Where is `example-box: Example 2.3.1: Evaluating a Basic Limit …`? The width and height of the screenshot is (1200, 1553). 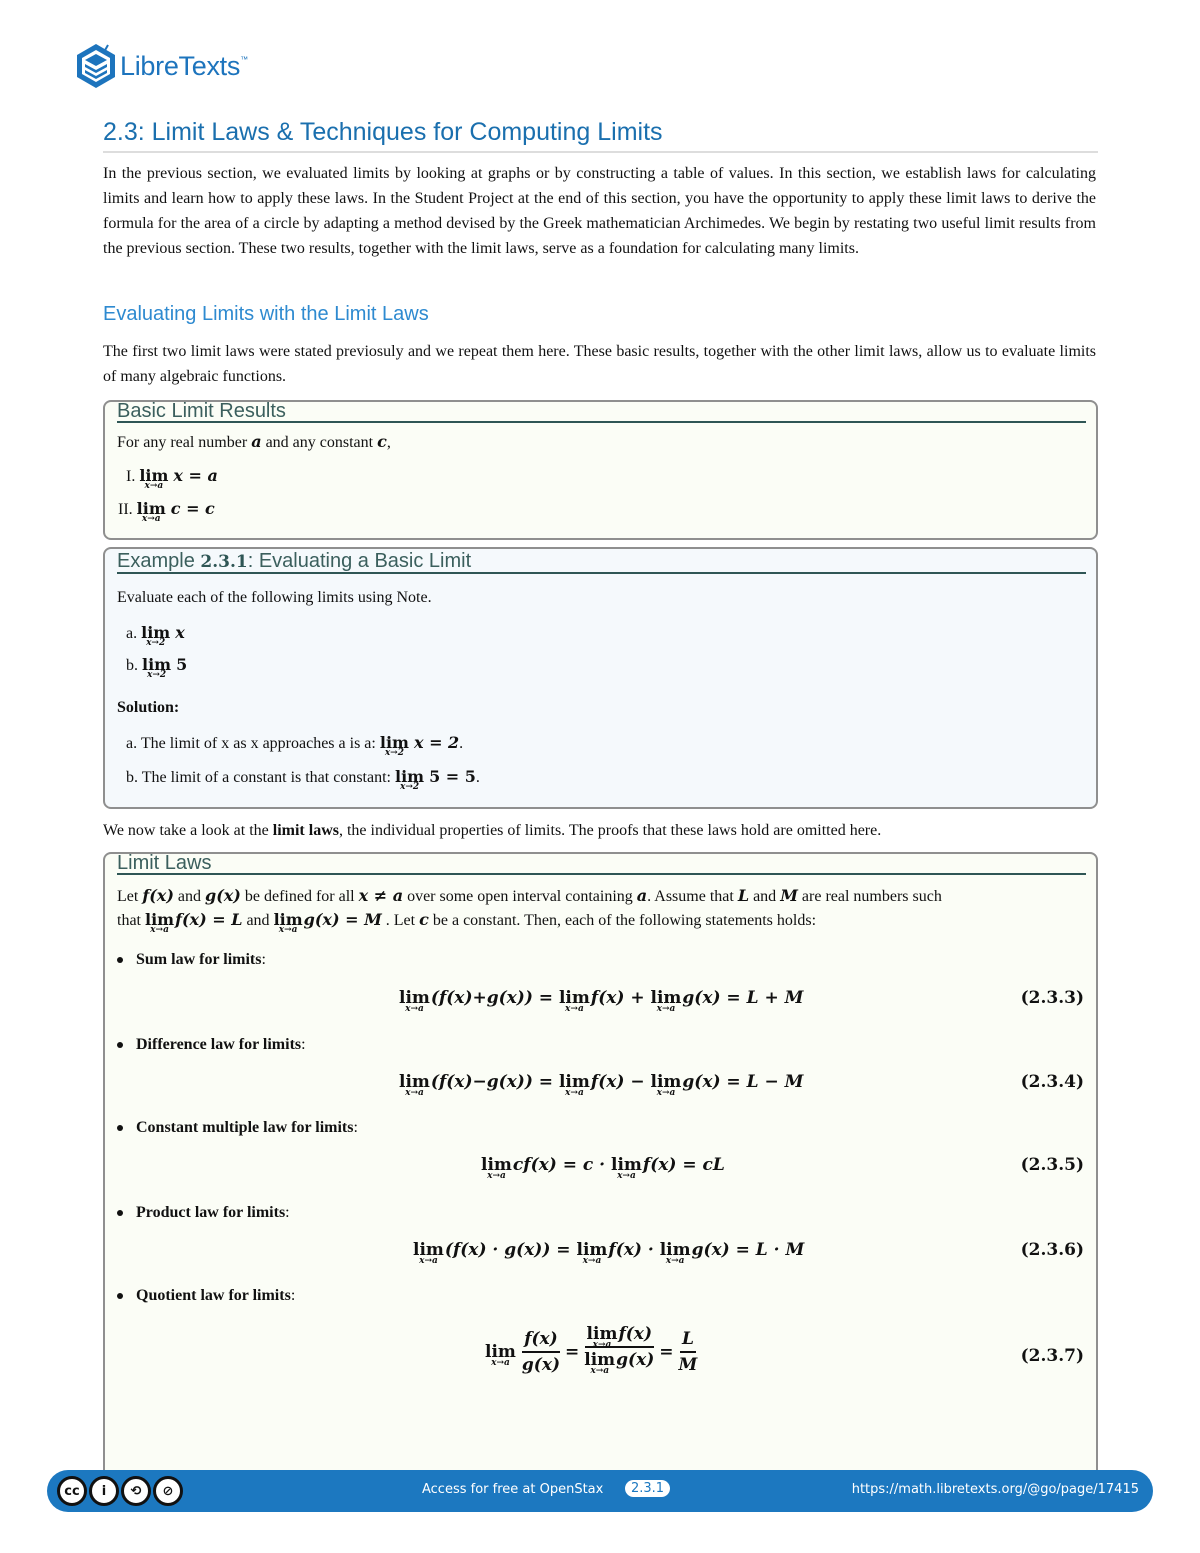
example-box: Example 2.3.1: Evaluating a Basic Limit … is located at coordinates (600, 678).